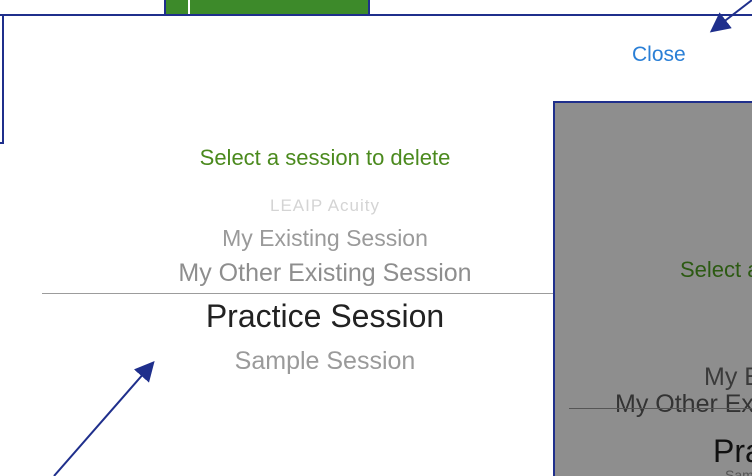 The image size is (752, 476). What do you see at coordinates (738, 471) in the screenshot?
I see `preview-option-sample-session: Sample Session` at bounding box center [738, 471].